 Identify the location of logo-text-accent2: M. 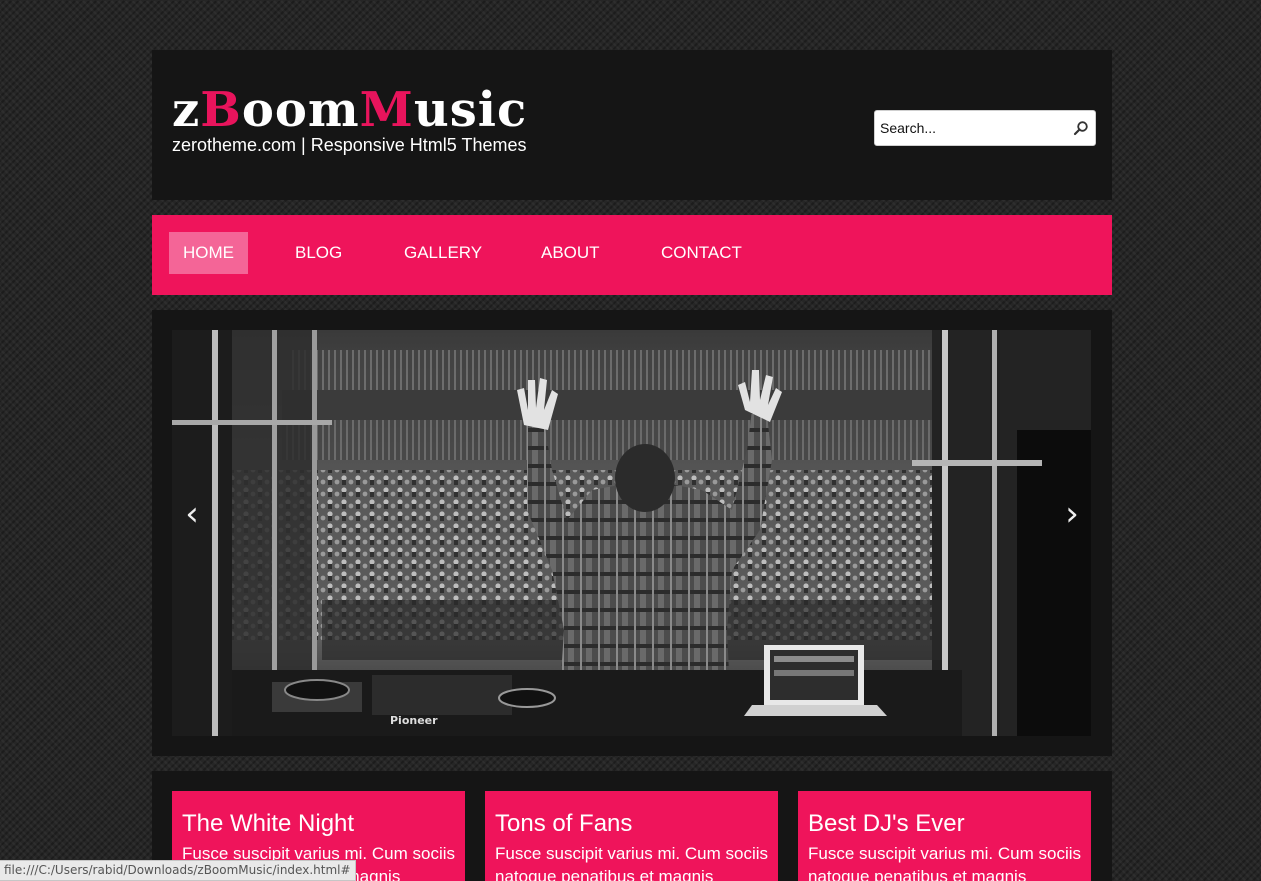
(386, 110).